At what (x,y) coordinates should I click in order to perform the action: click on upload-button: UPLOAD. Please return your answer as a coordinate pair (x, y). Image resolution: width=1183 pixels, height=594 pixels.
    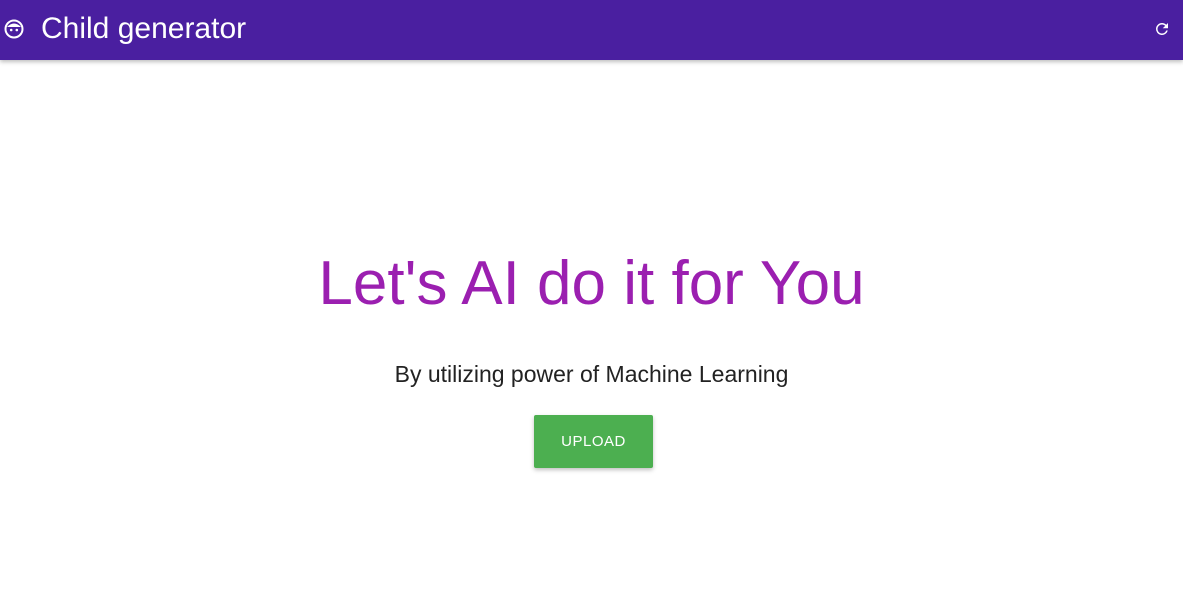
    Looking at the image, I should click on (593, 441).